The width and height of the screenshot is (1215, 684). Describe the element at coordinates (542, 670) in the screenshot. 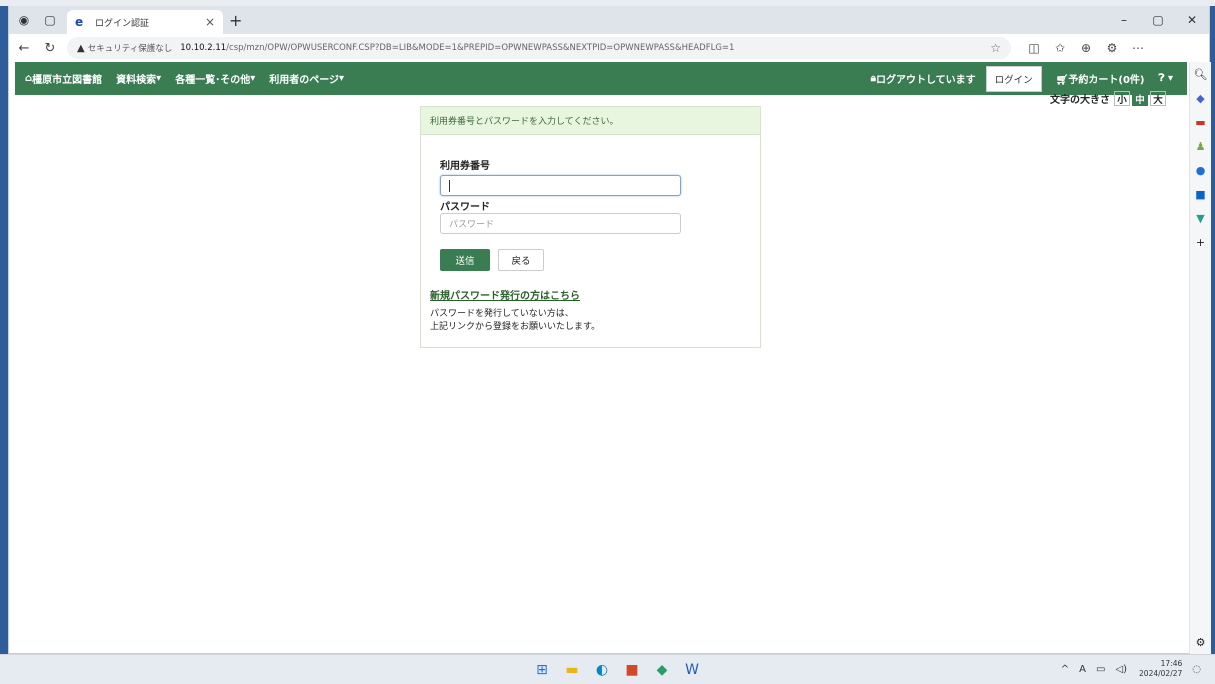

I see `start-icon: ⊞` at that location.